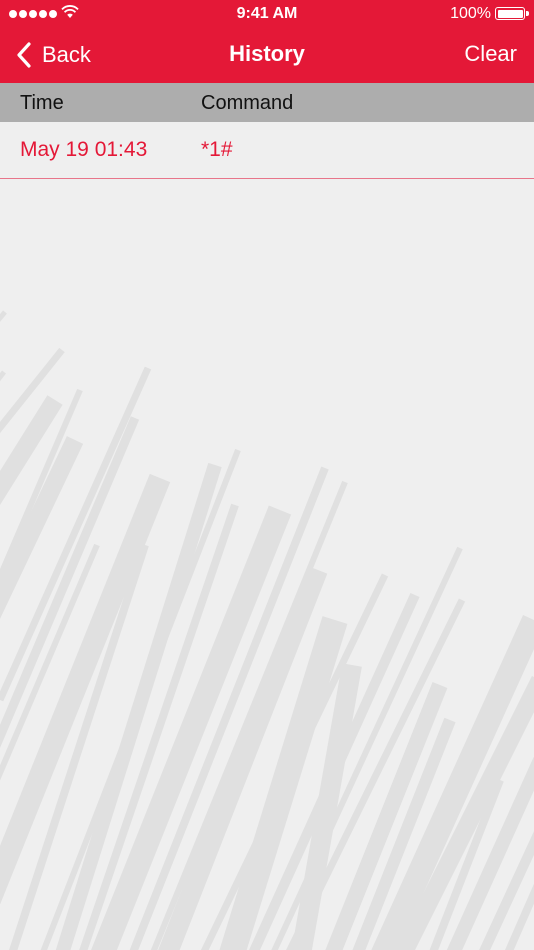  I want to click on table-header: Time Command, so click(267, 102).